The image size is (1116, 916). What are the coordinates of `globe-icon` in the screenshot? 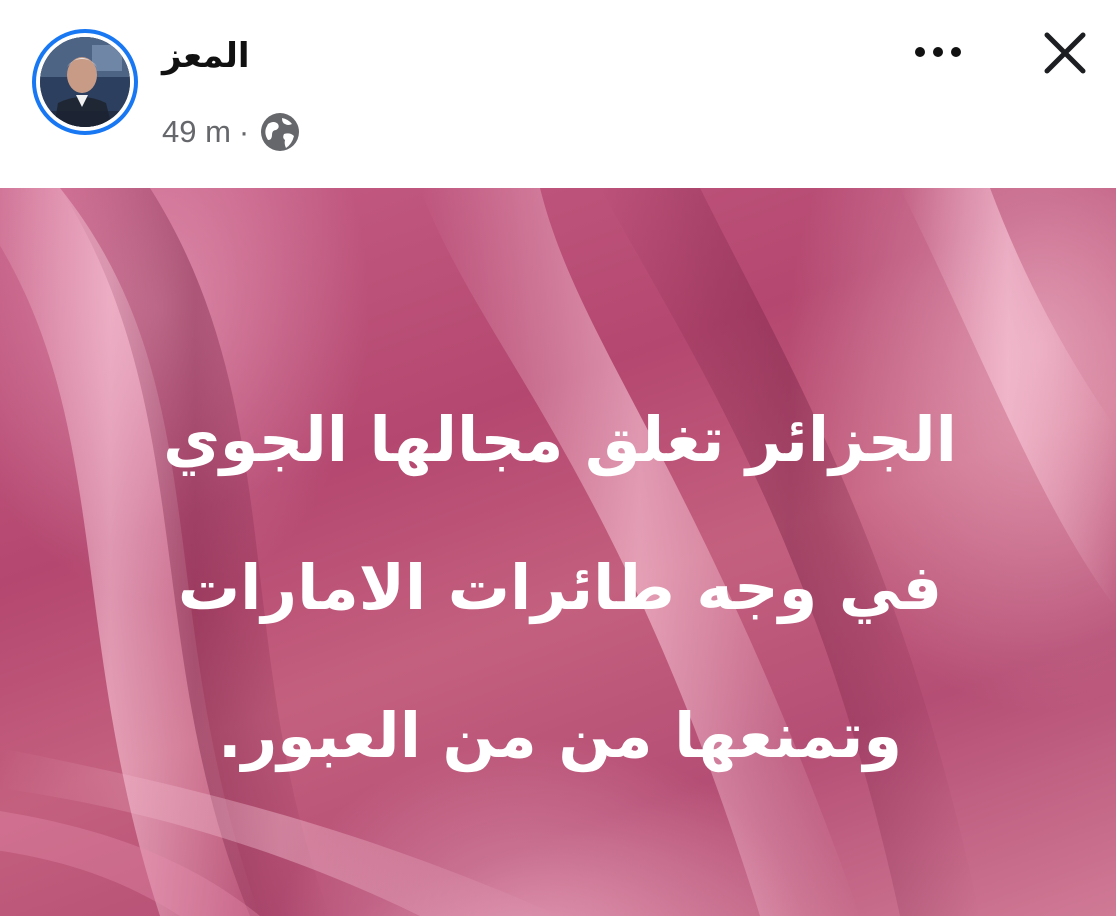 It's located at (280, 132).